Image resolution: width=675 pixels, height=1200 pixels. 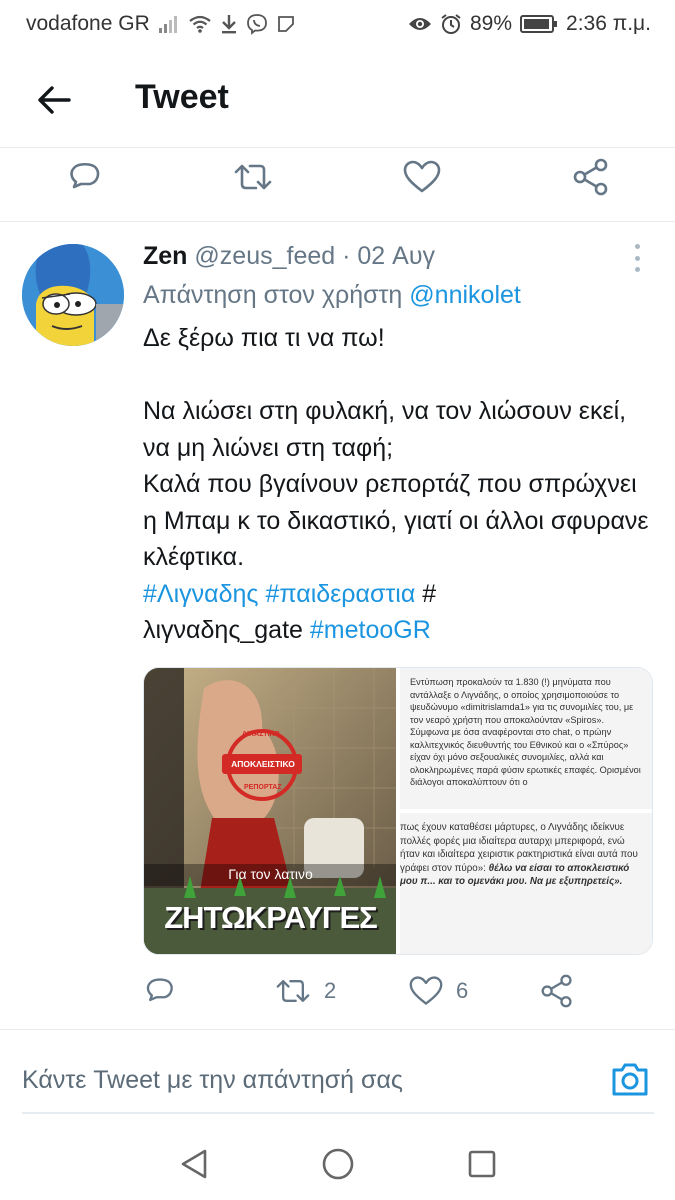 I want to click on stamp-bottom-text: ΡΕΠΟΡΤΑΖ, so click(x=263, y=787).